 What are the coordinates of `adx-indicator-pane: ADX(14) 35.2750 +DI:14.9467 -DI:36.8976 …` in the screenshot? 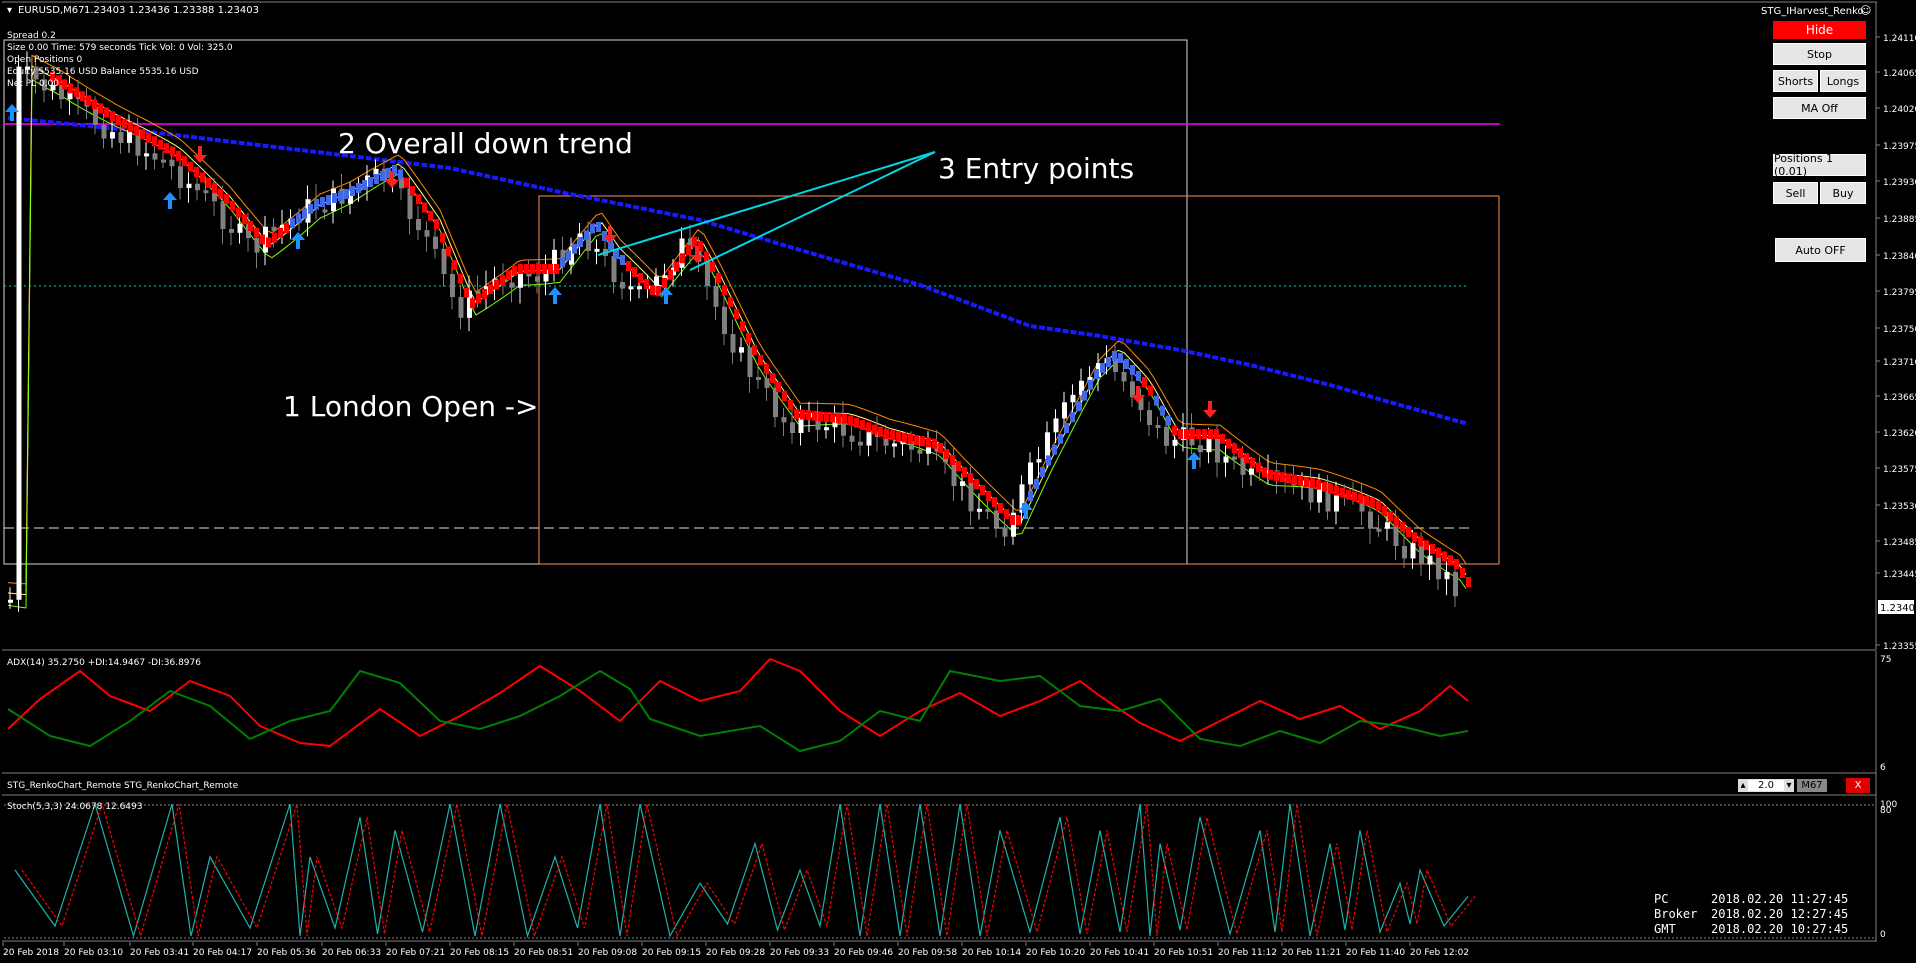 It's located at (958, 712).